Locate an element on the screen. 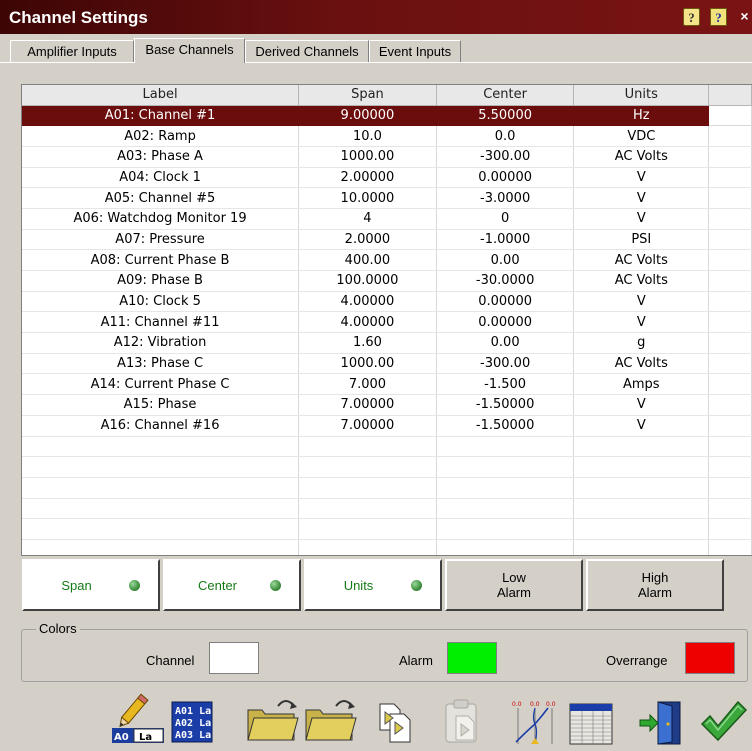 This screenshot has width=752, height=751. units-button: Units is located at coordinates (373, 585).